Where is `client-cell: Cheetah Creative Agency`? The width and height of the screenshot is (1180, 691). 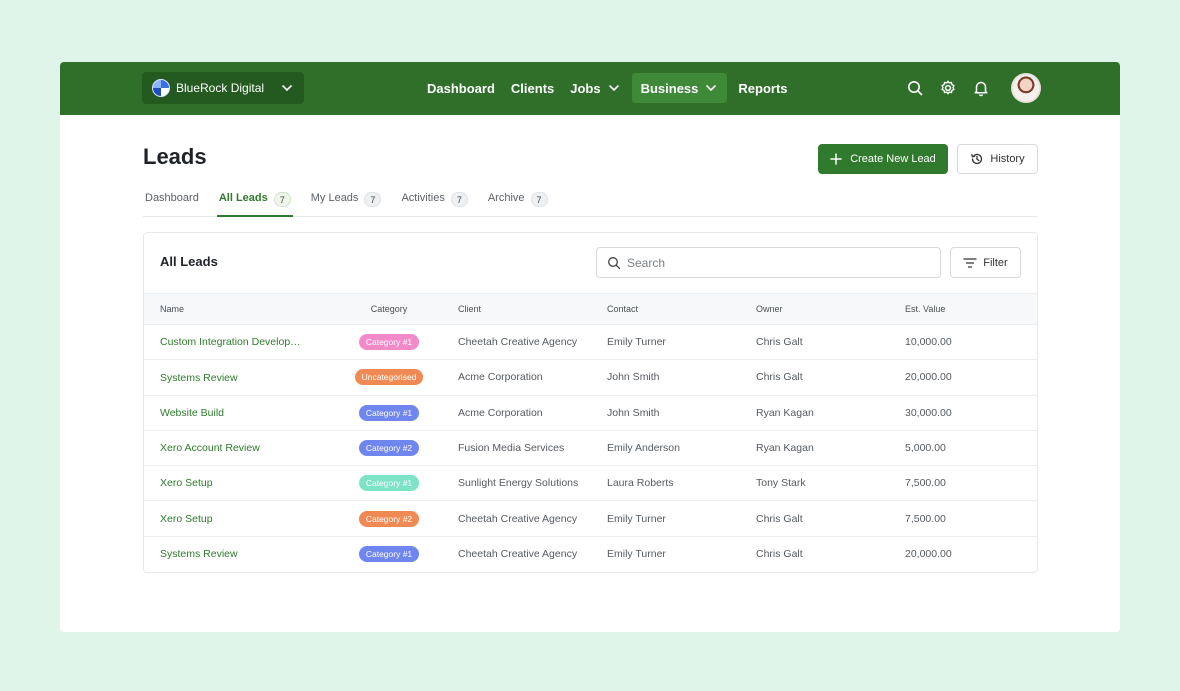
client-cell: Cheetah Creative Agency is located at coordinates (532, 518).